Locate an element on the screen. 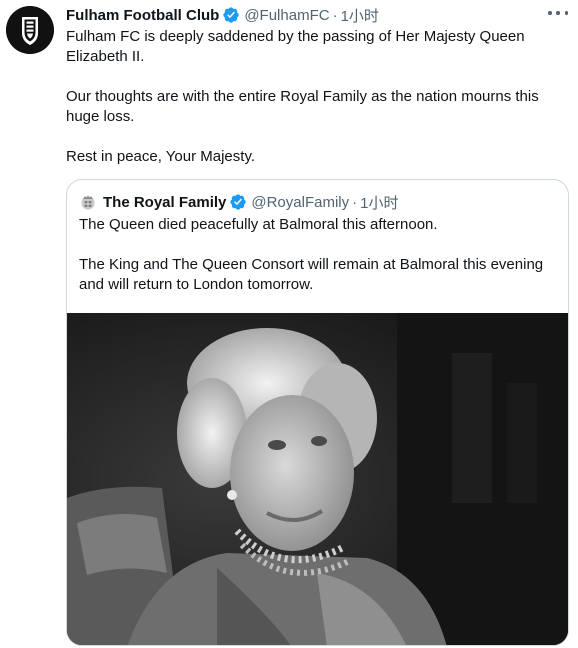 This screenshot has width=578, height=648. author-avatar is located at coordinates (30, 30).